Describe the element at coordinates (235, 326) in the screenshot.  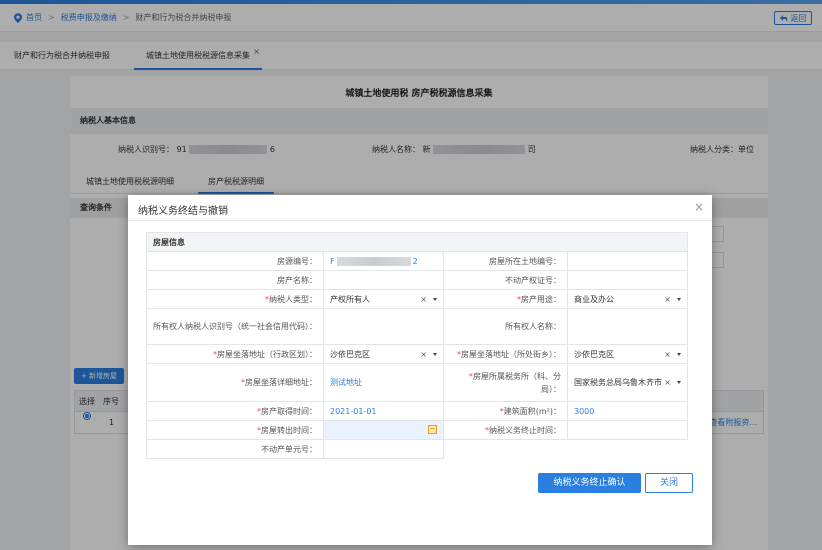
I see `owner-id-label: 所有权人纳税人识别号（统一社会信用代码）：` at that location.